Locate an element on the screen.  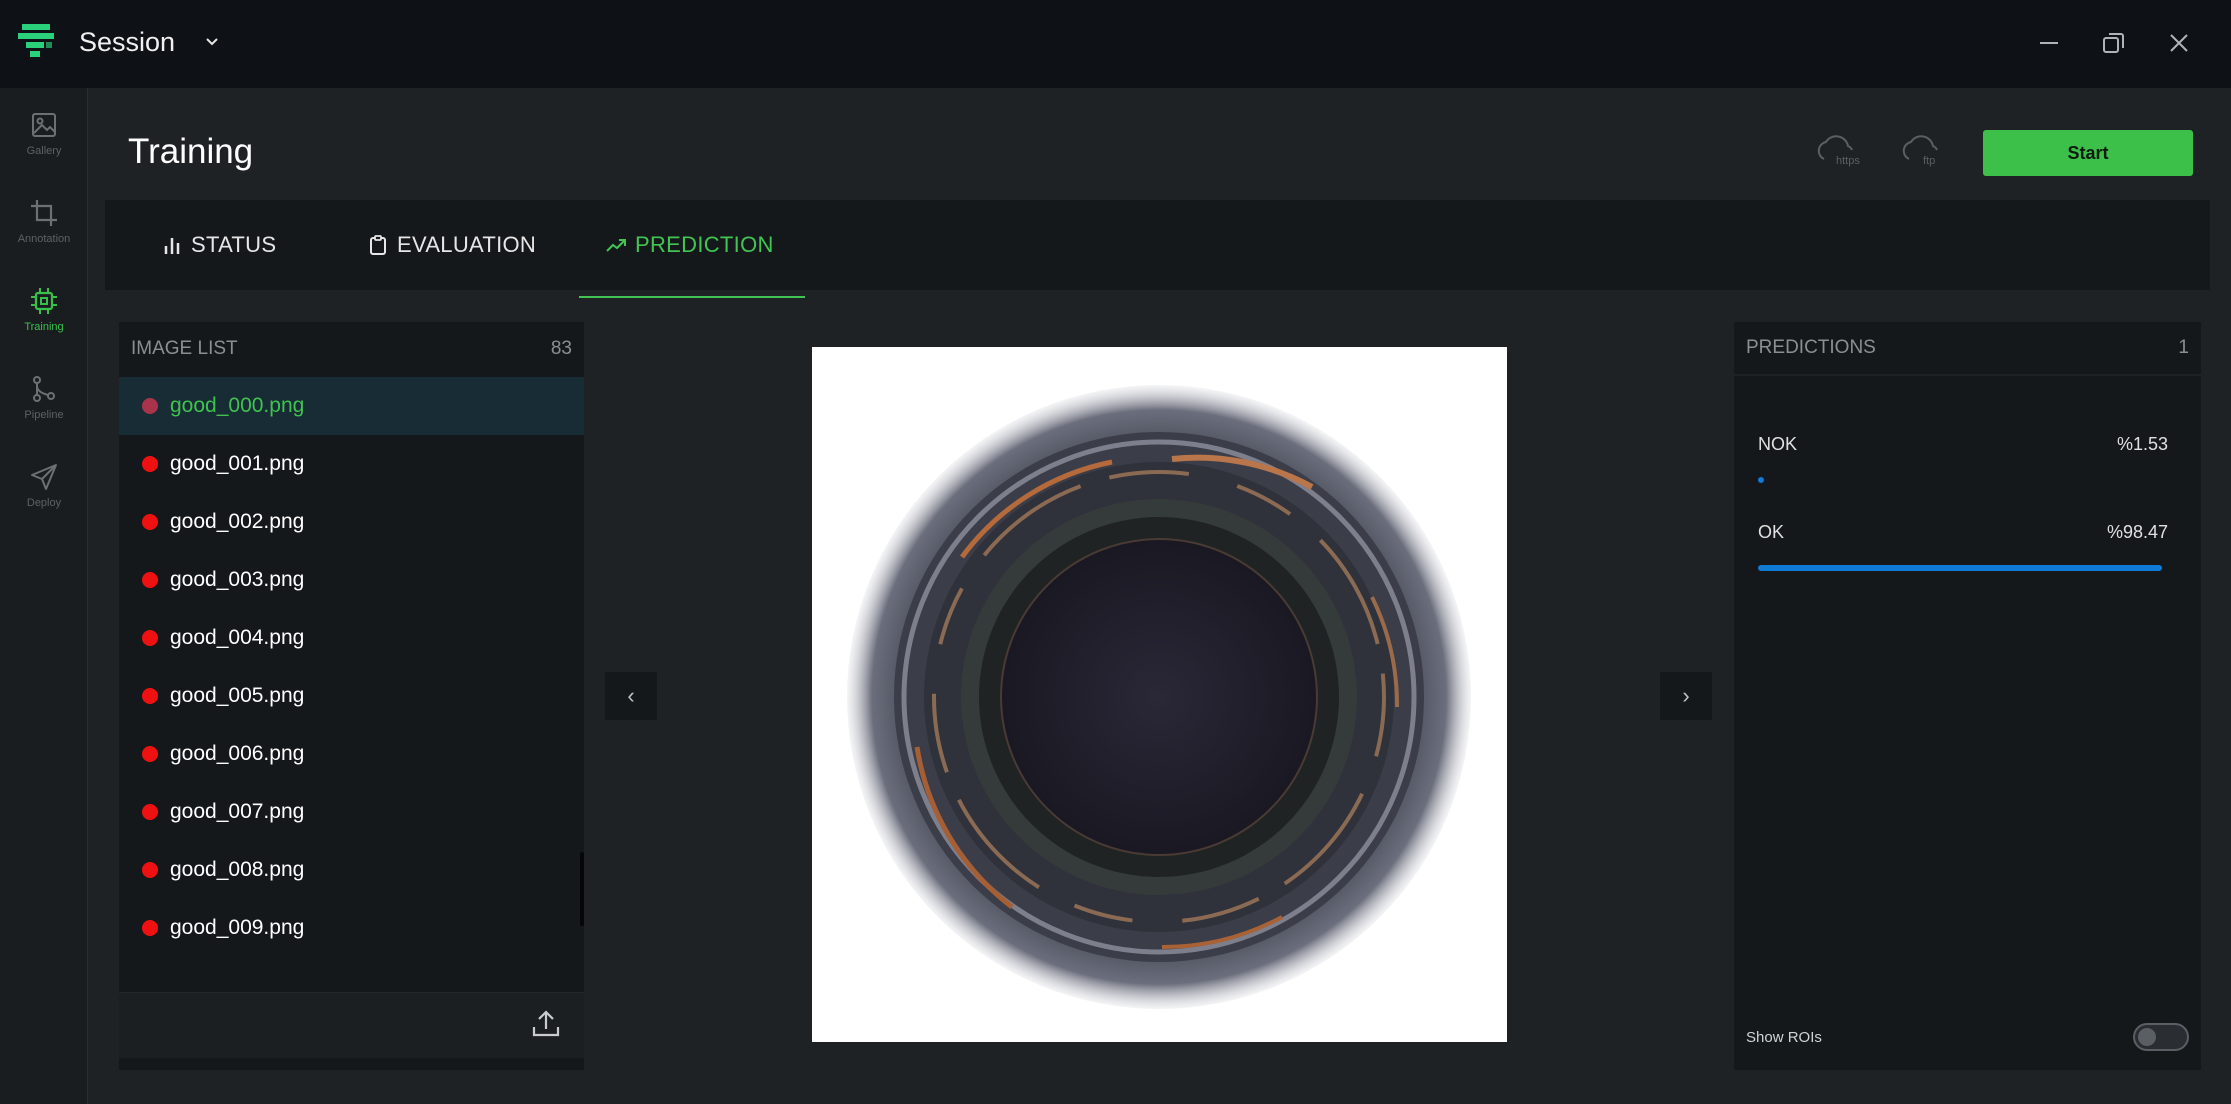
list-item: good_001.png is located at coordinates (351, 464).